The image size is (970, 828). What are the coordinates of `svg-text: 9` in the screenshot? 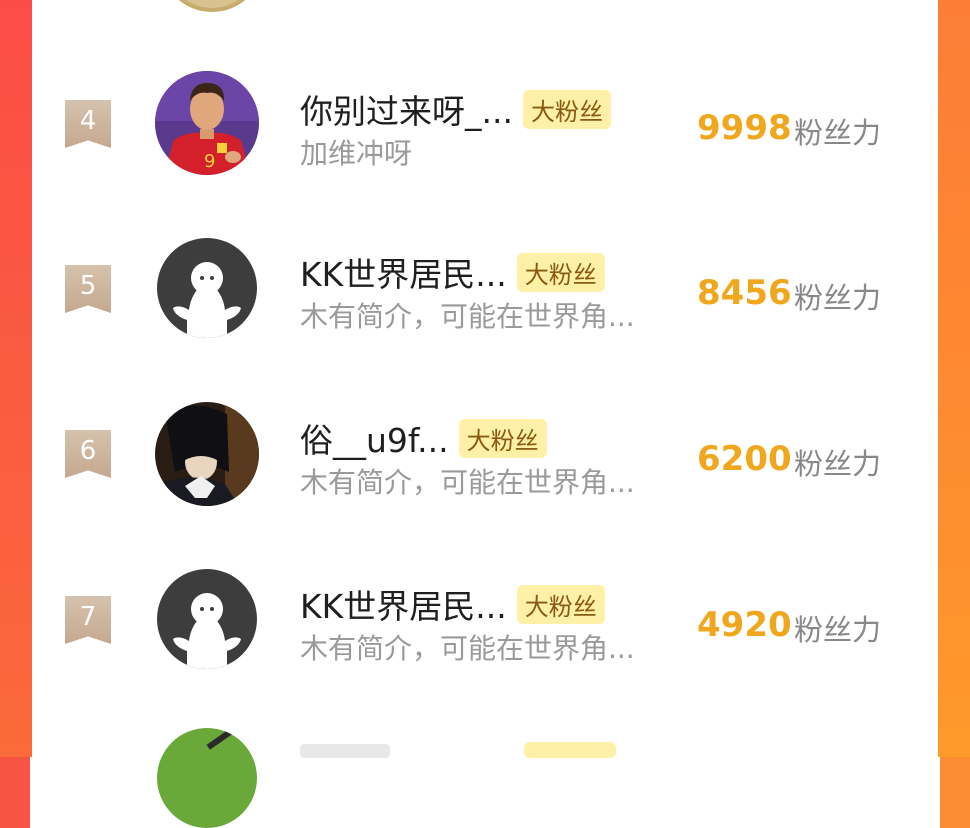 It's located at (209, 161).